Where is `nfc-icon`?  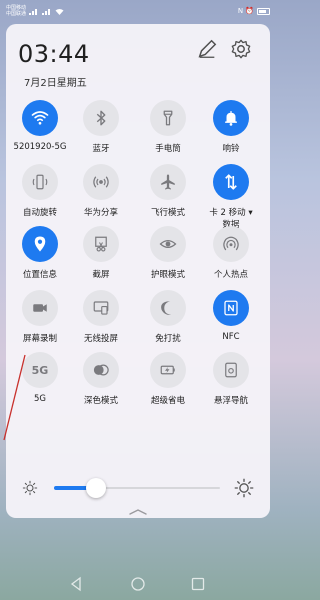 nfc-icon is located at coordinates (231, 308).